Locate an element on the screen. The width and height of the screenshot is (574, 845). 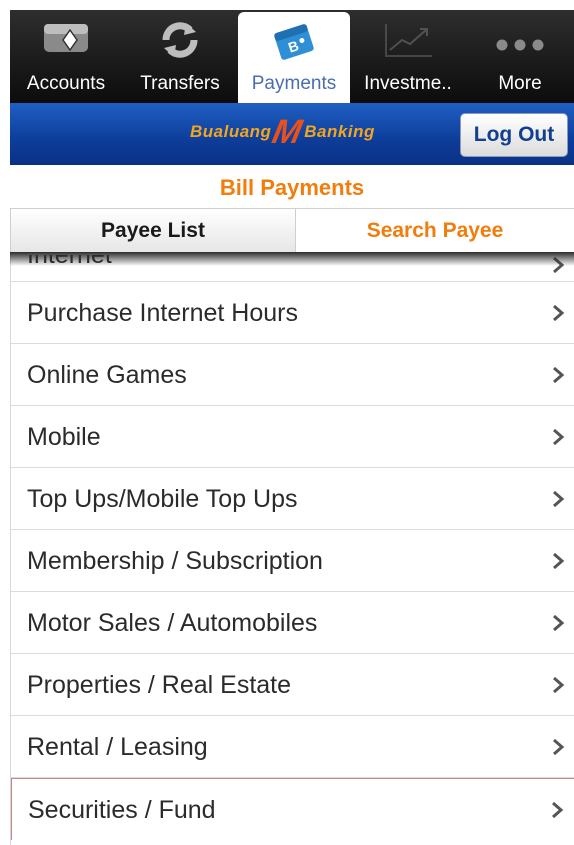
logout-button: Log Out is located at coordinates (514, 135).